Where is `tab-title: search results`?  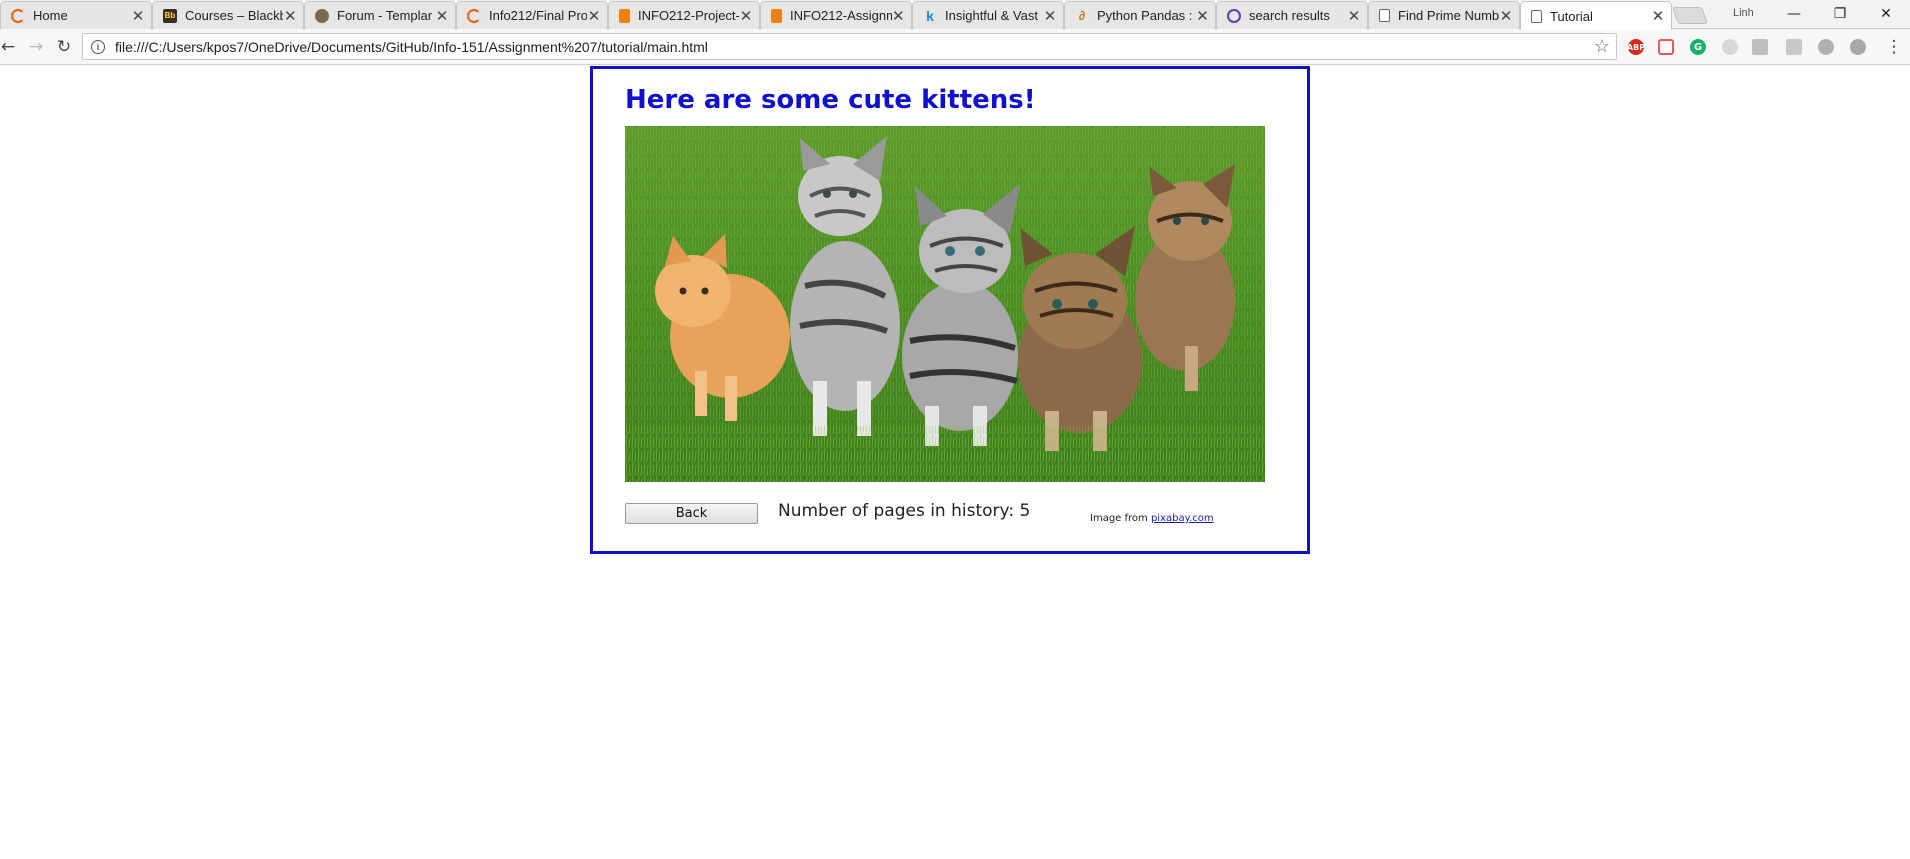
tab-title: search results is located at coordinates (1289, 15).